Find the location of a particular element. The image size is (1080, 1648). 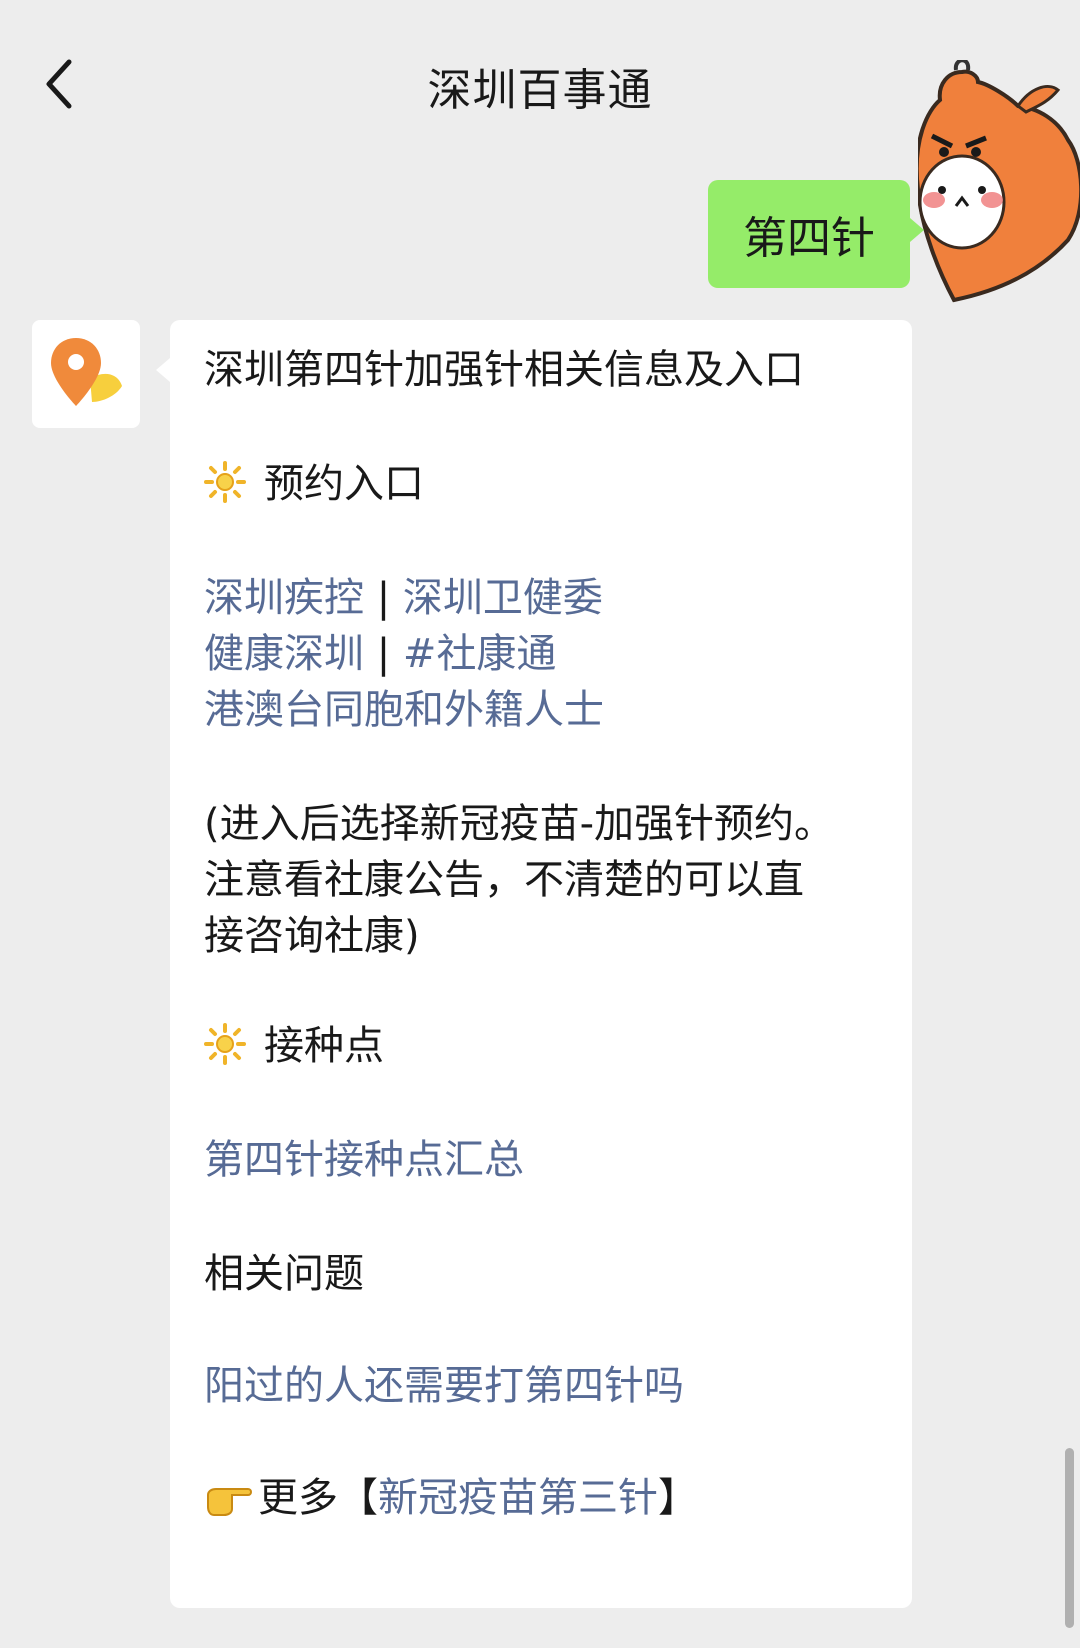

note-line-2: 注意看社康公告，不清楚的可以直 is located at coordinates (504, 880).